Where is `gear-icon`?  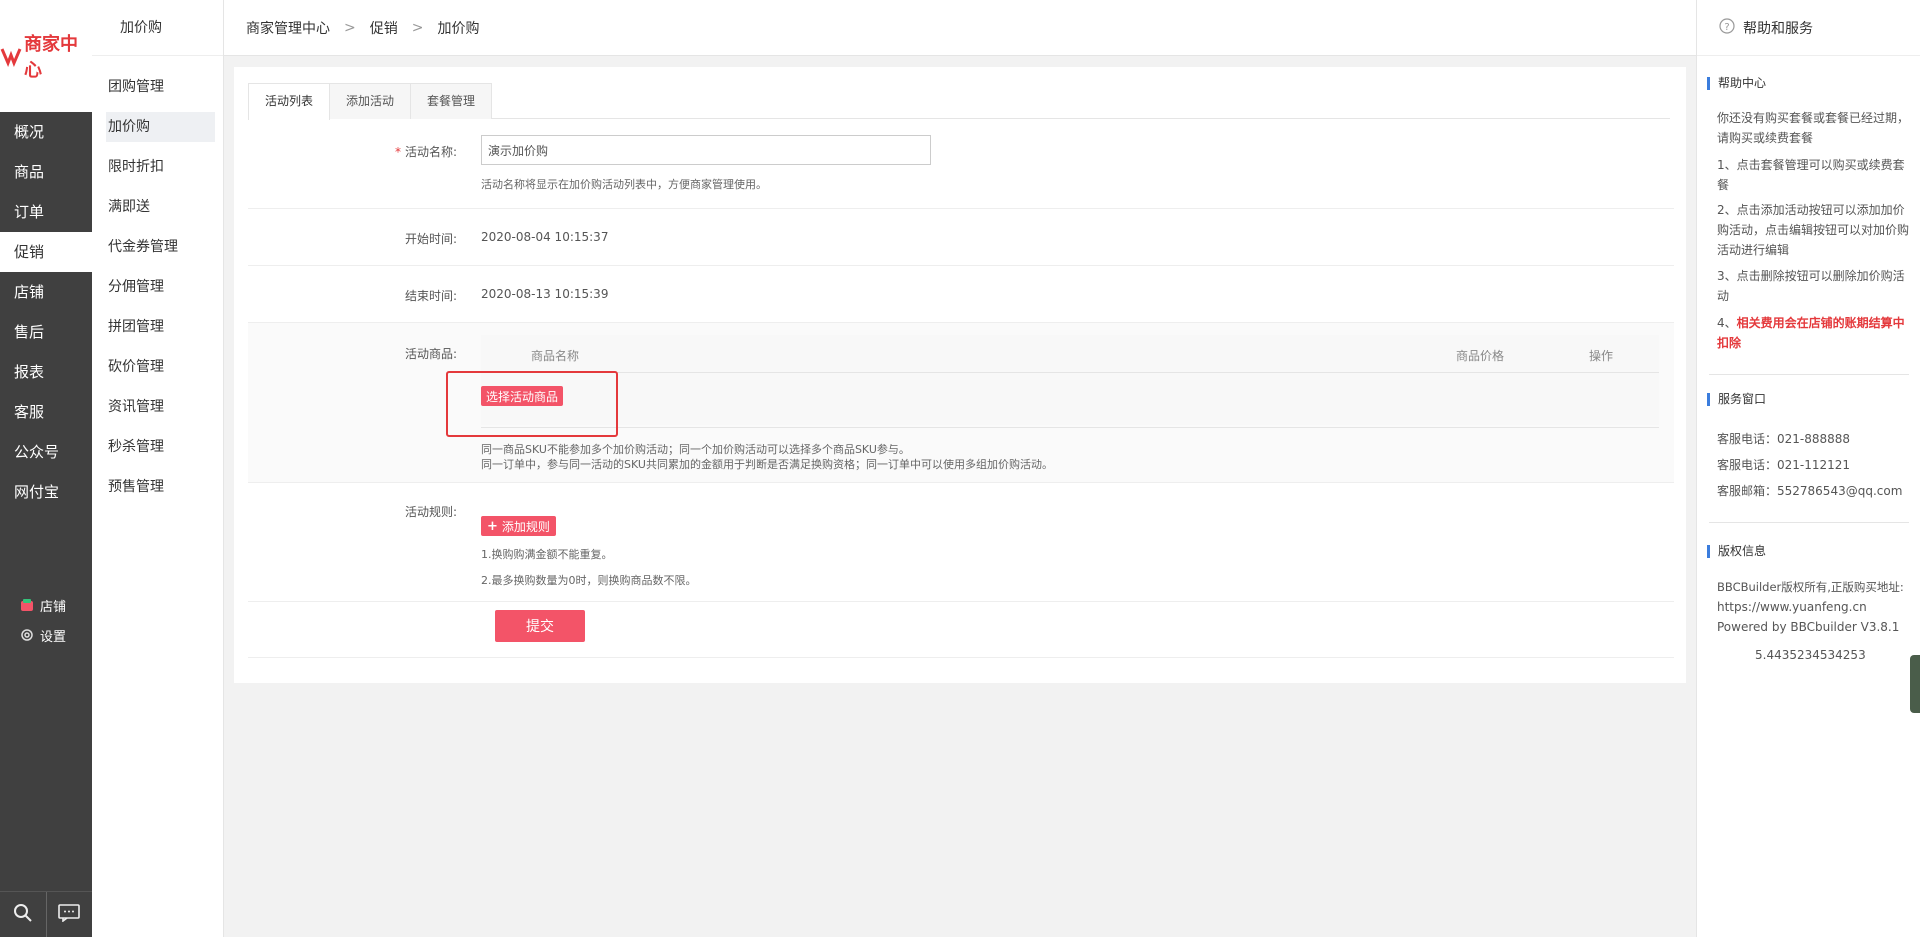
gear-icon is located at coordinates (27, 635).